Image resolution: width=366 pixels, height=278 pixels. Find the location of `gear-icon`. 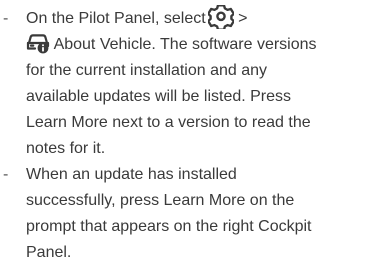

gear-icon is located at coordinates (220, 16).